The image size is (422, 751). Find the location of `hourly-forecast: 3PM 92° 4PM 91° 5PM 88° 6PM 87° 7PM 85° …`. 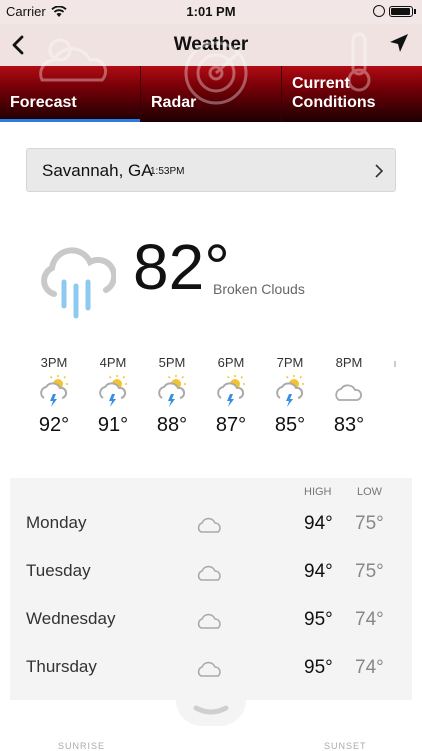

hourly-forecast: 3PM 92° 4PM 91° 5PM 88° 6PM 87° 7PM 85° … is located at coordinates (211, 405).